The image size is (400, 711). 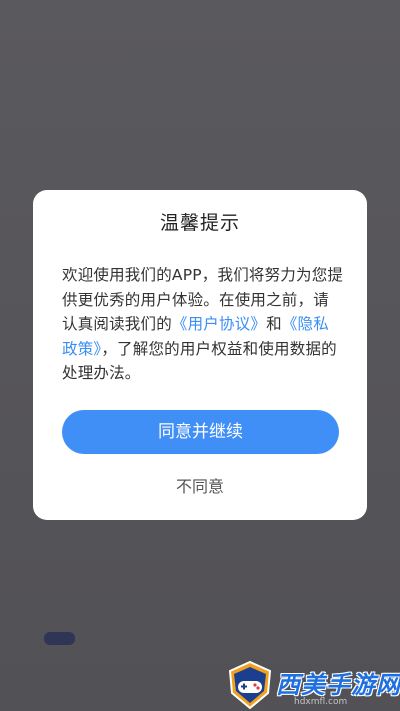 What do you see at coordinates (200, 432) in the screenshot?
I see `agree-button: 同意并继续` at bounding box center [200, 432].